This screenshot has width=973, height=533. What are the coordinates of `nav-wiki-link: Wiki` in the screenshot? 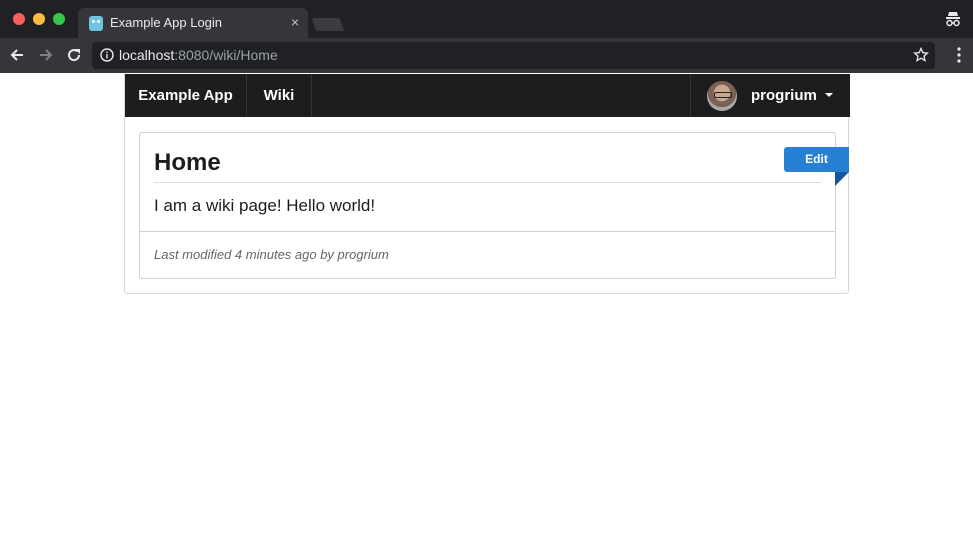 It's located at (279, 95).